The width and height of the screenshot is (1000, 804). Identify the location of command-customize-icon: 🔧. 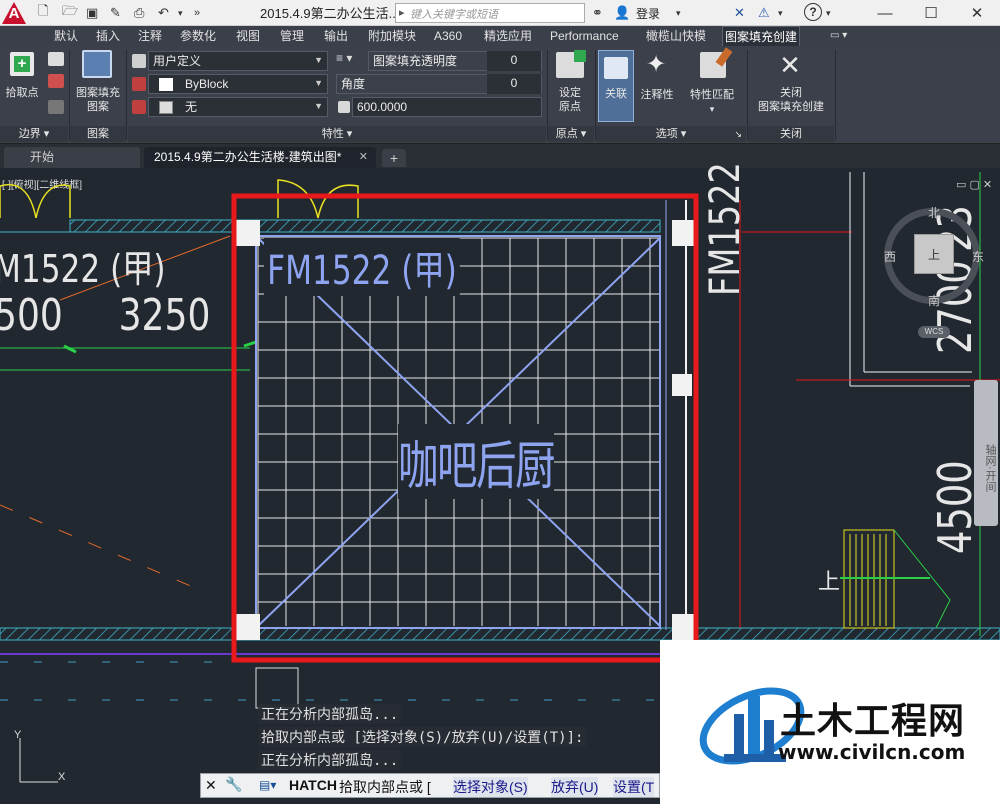
(233, 784).